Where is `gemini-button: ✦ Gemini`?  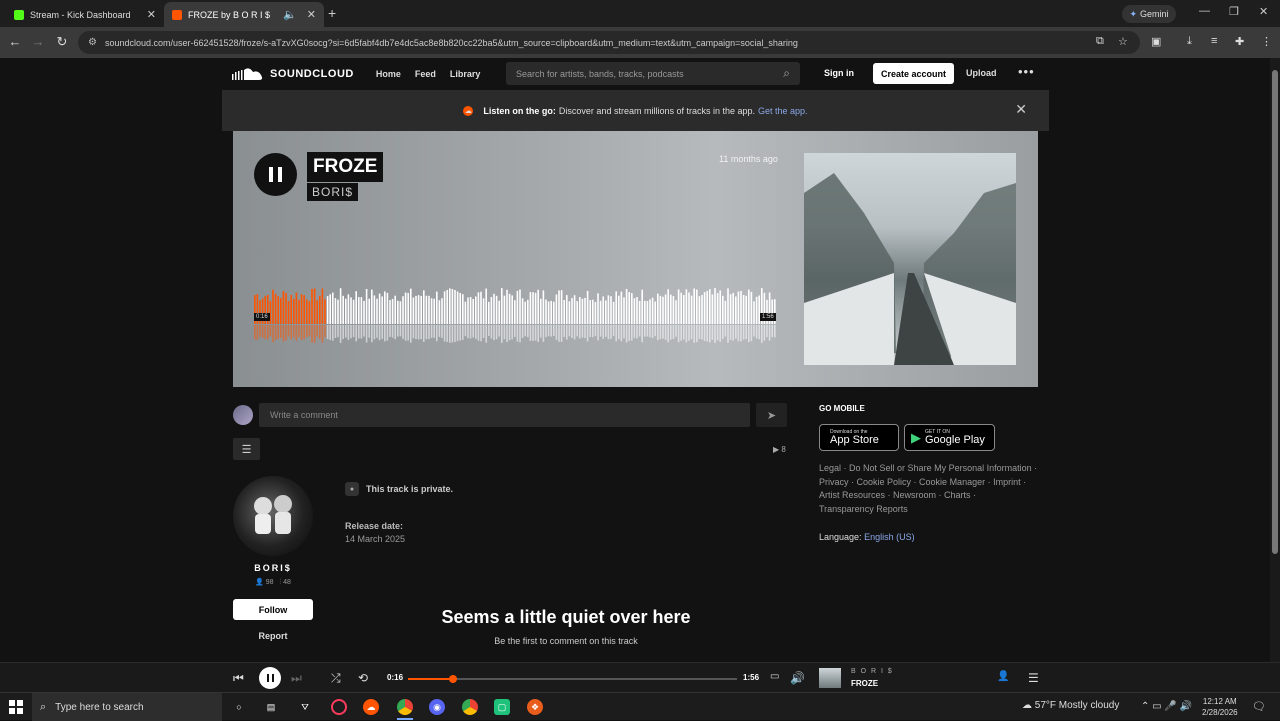
gemini-button: ✦ Gemini is located at coordinates (1149, 14).